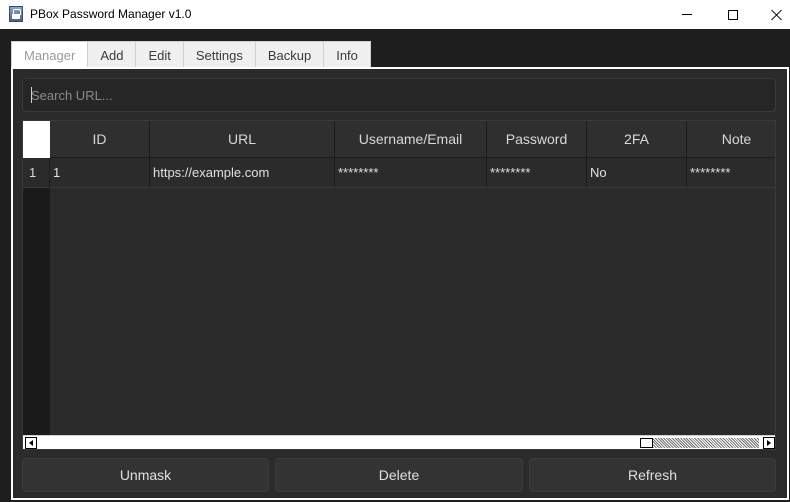 The width and height of the screenshot is (790, 502). Describe the element at coordinates (637, 173) in the screenshot. I see `table-cell-2fa: No` at that location.